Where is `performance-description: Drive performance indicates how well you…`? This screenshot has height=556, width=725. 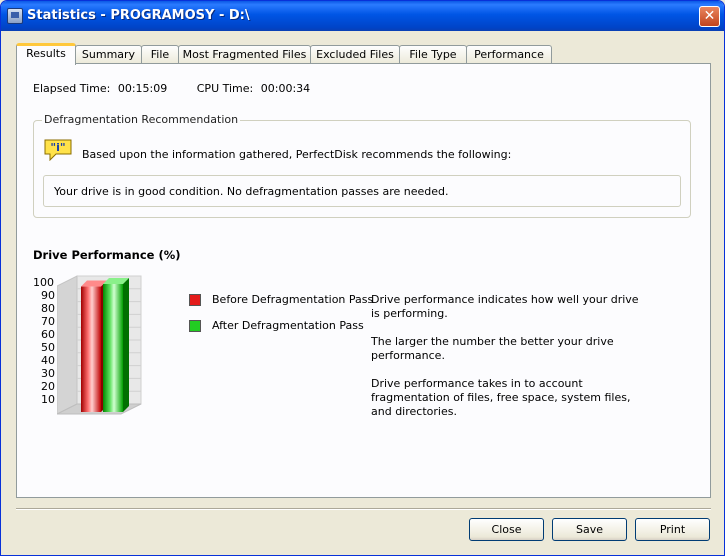 performance-description: Drive performance indicates how well you… is located at coordinates (506, 363).